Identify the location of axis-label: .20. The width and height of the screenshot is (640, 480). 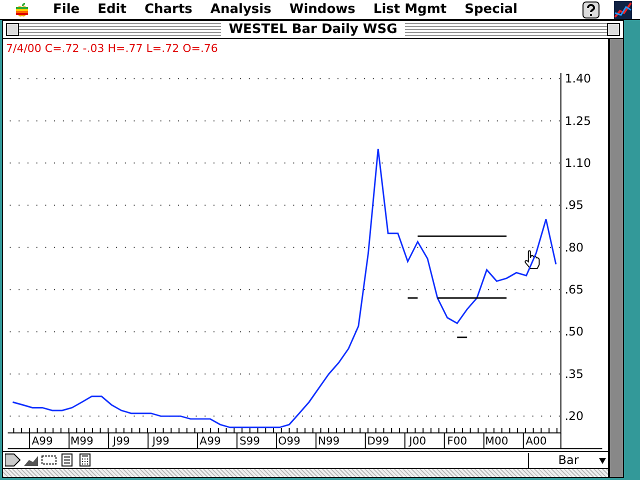
(574, 415).